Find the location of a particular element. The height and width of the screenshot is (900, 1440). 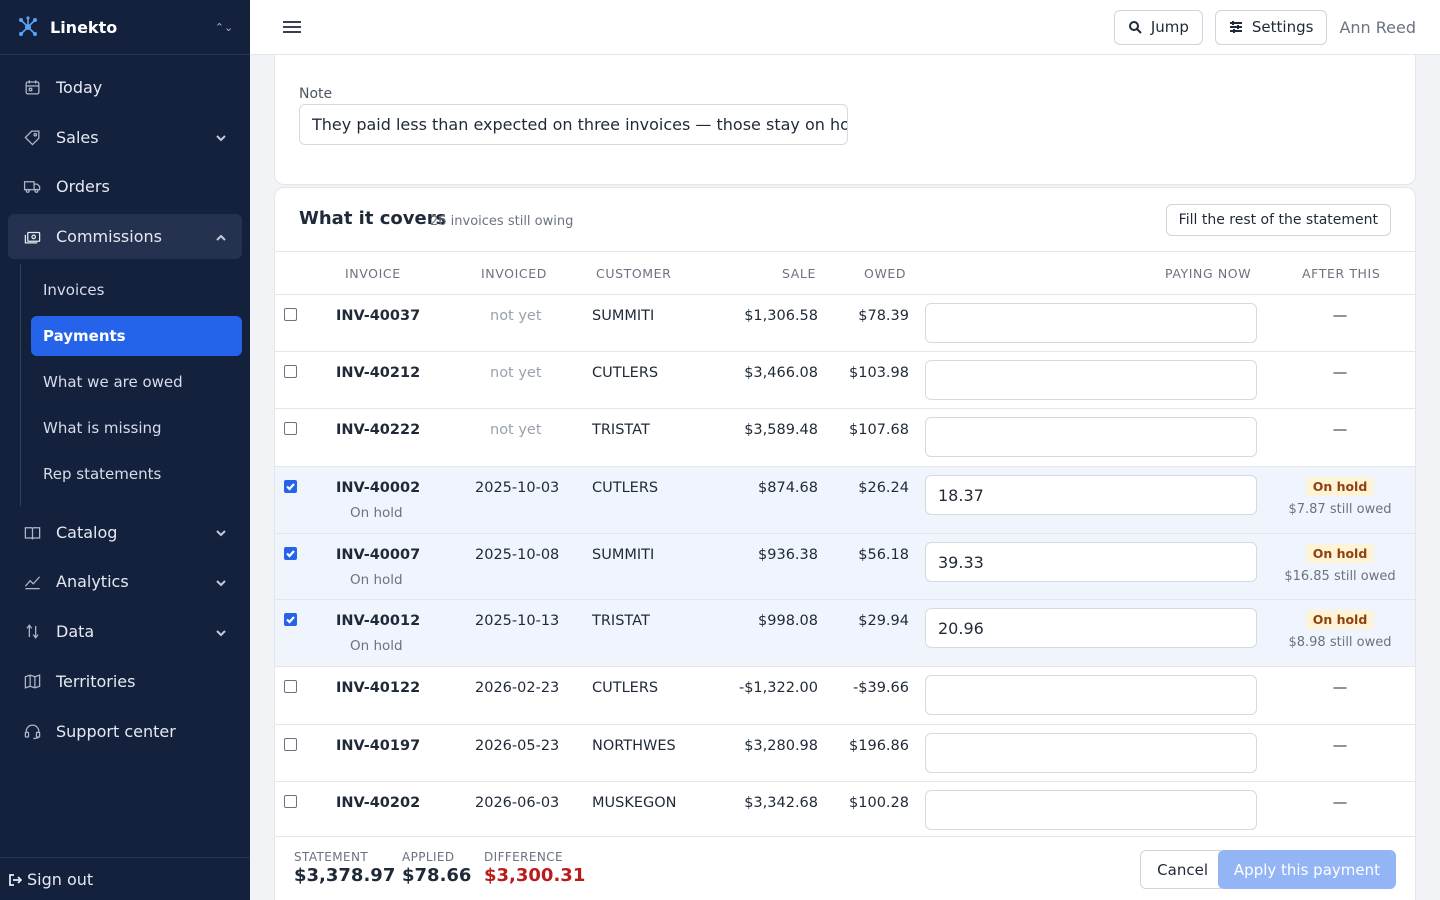

fill-rest-button: Fill the rest of the statement is located at coordinates (1278, 220).